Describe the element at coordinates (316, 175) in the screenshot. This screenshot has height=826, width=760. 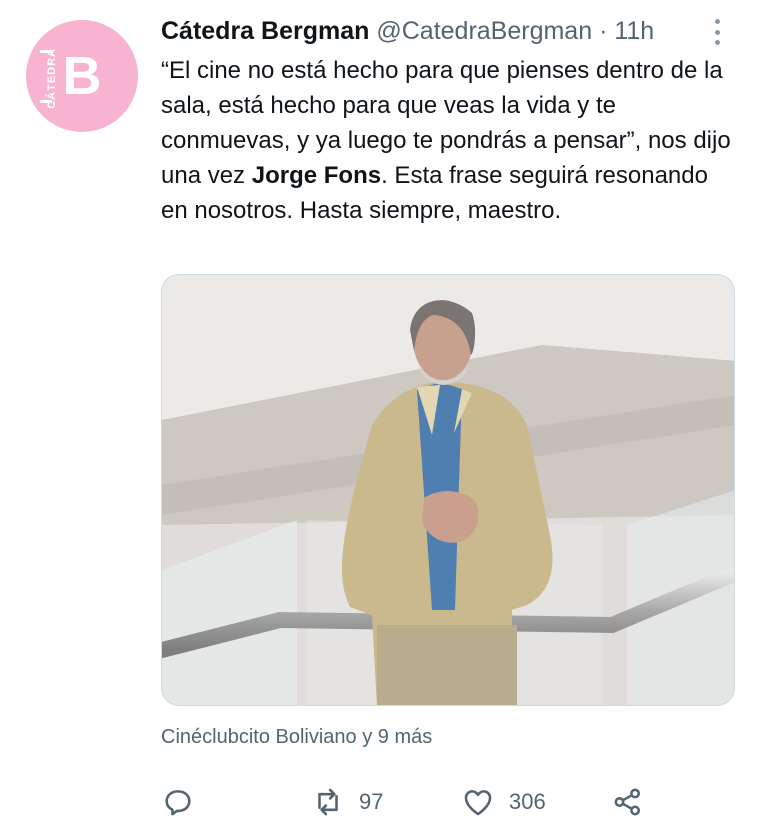
I see `mentioned-name: Jorge Fons` at that location.